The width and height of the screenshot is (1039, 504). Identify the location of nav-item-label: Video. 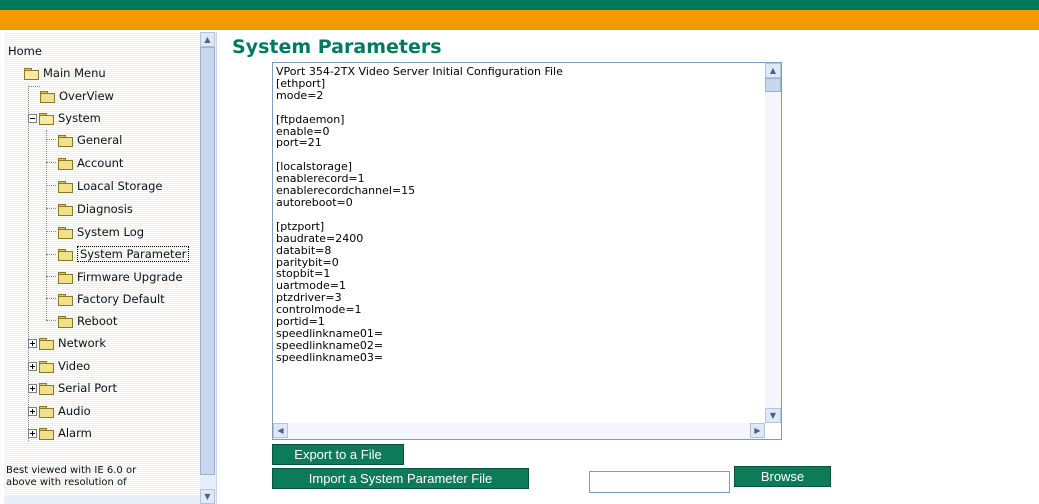
(74, 366).